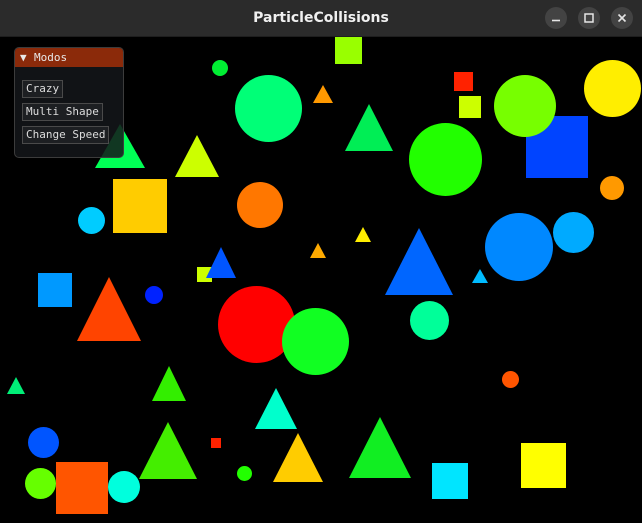 This screenshot has height=523, width=642. What do you see at coordinates (51, 57) in the screenshot?
I see `panel-title: Modos` at bounding box center [51, 57].